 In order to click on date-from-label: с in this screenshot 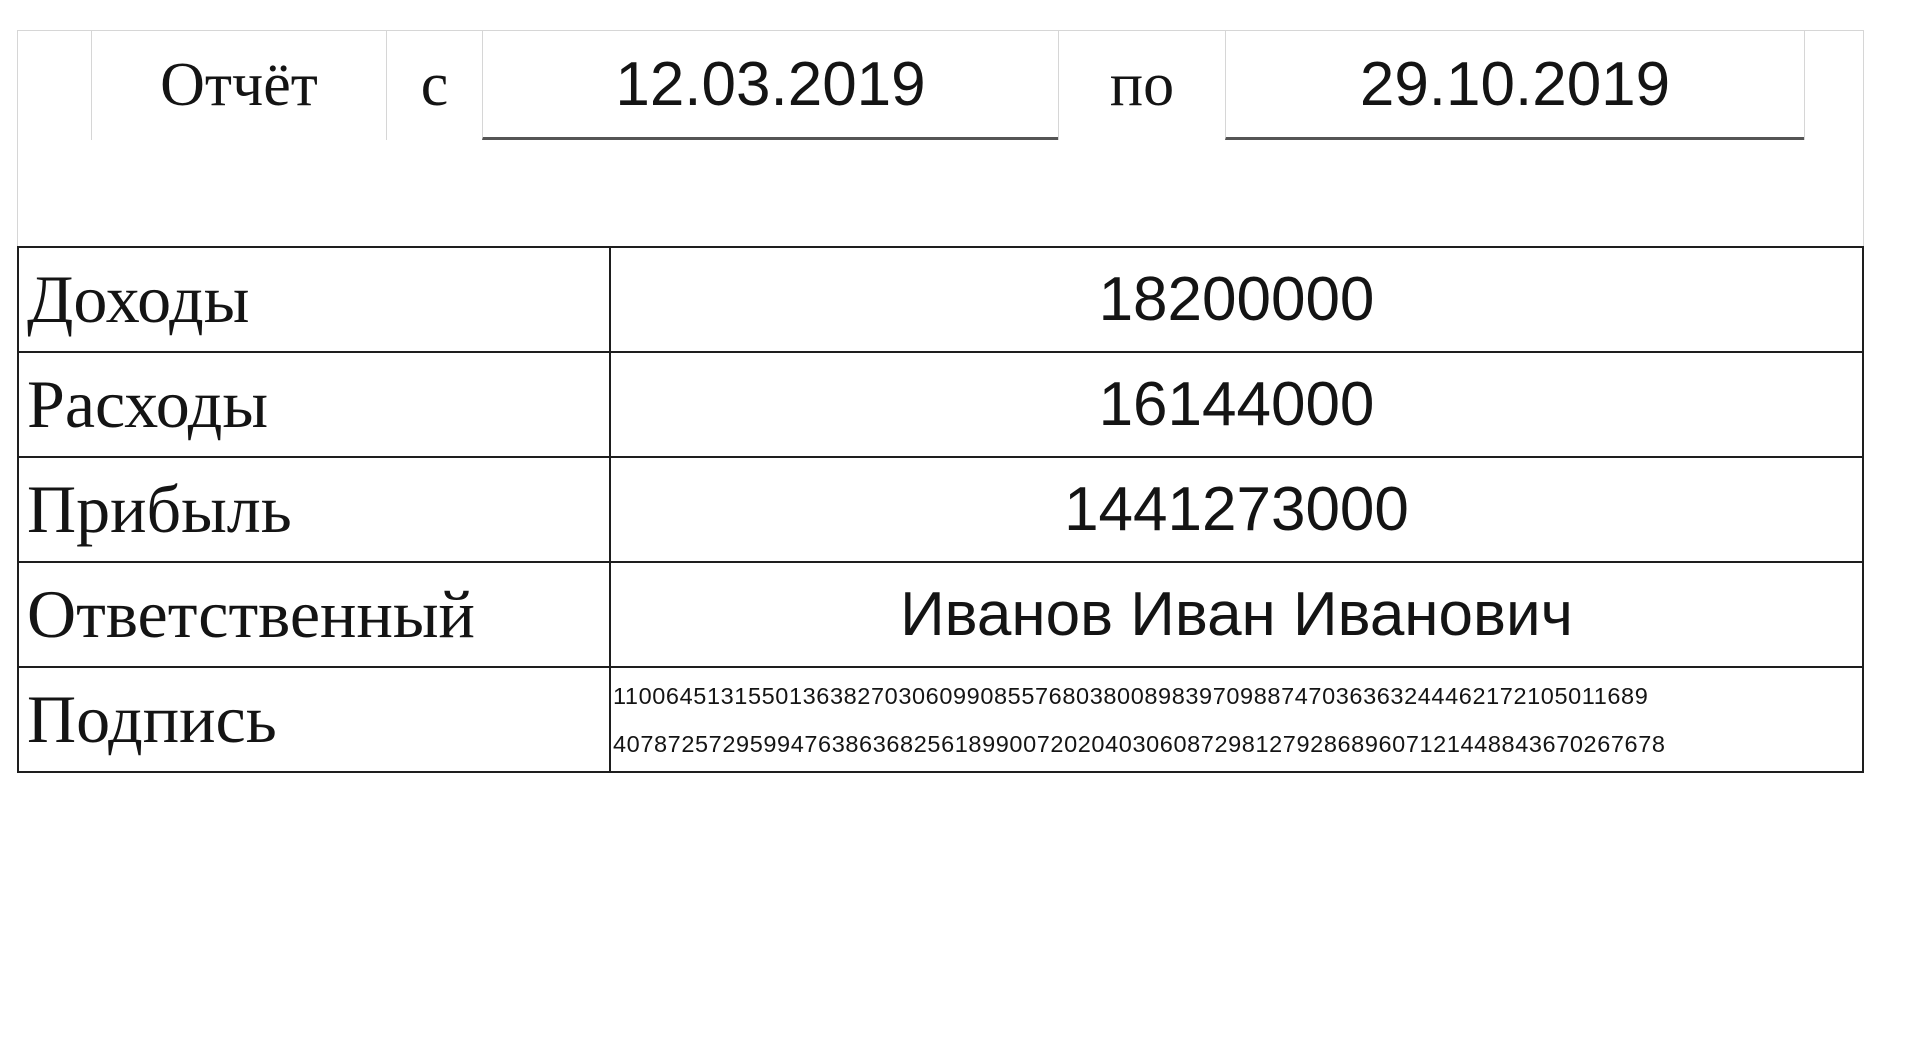, I will do `click(434, 85)`.